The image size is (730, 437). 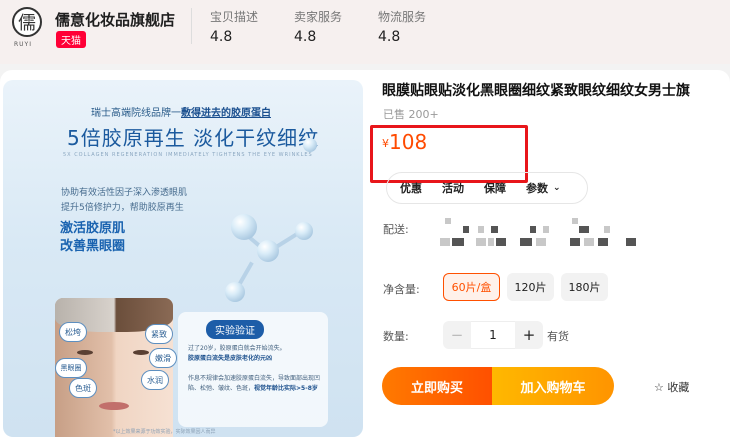 I want to click on face-lip, so click(x=114, y=406).